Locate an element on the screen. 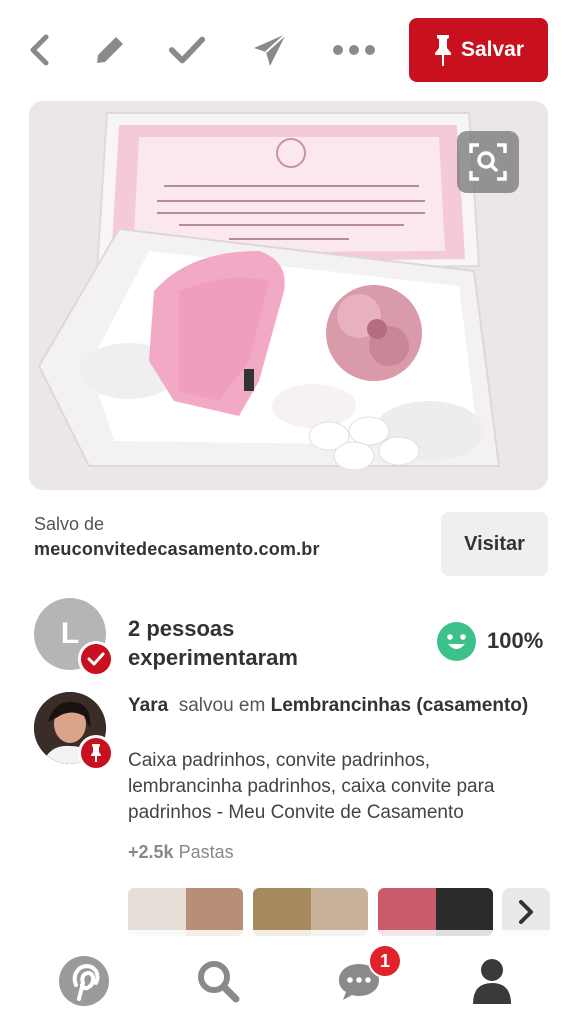 The width and height of the screenshot is (577, 1024). thumbnails-next-button is located at coordinates (526, 912).